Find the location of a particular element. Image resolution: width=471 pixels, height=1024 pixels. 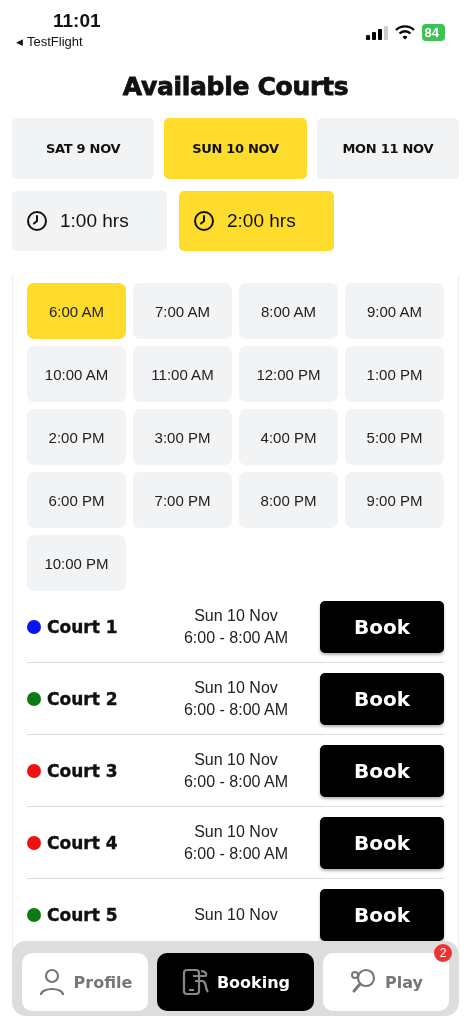

wifi-icon is located at coordinates (404, 32).